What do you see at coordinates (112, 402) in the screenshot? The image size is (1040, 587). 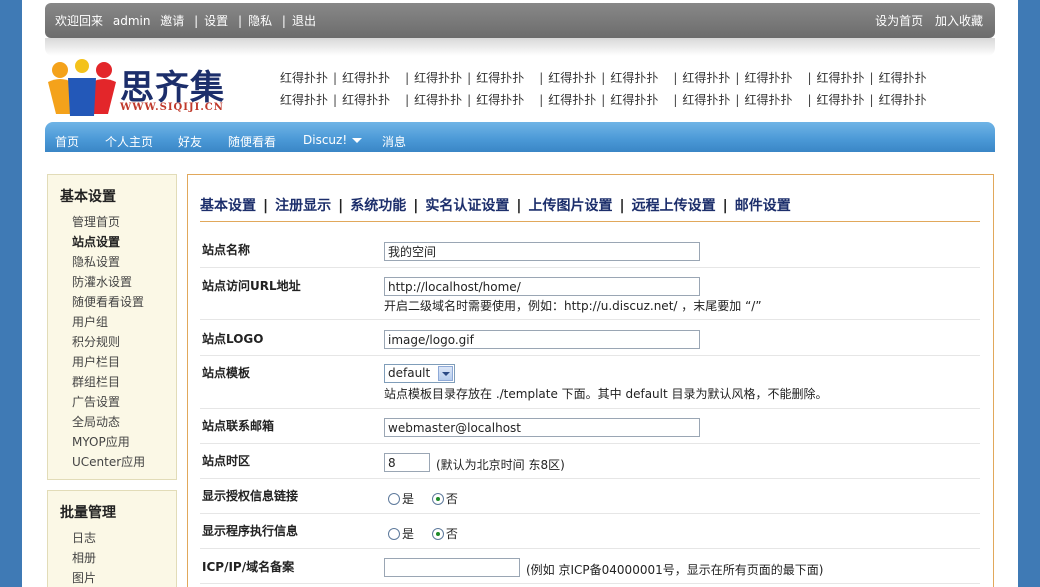 I see `sidebar-item-ads: 广告设置` at bounding box center [112, 402].